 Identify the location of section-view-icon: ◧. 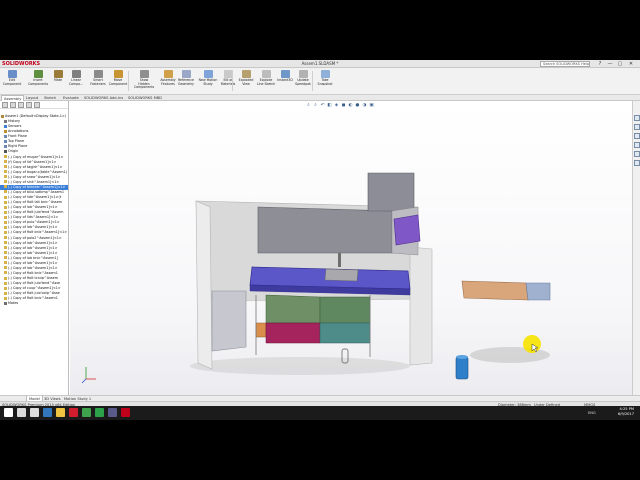
(329, 105).